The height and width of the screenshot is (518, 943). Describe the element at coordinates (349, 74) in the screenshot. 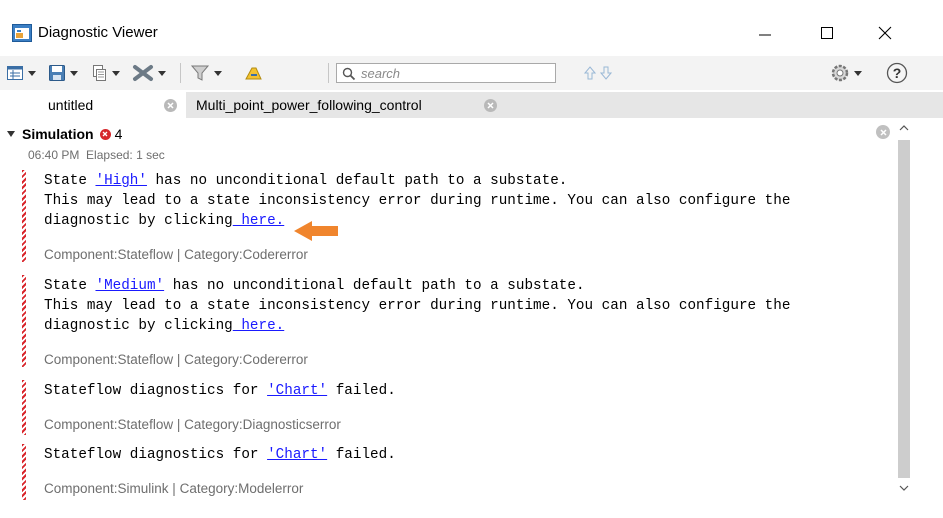

I see `search-icon` at that location.